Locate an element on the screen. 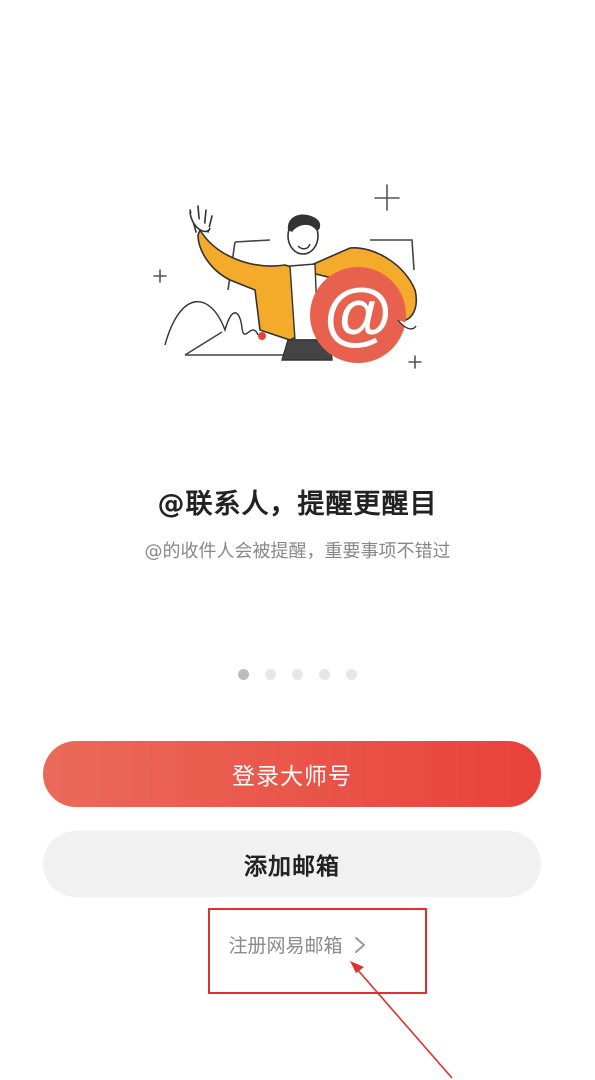 The image size is (595, 1080). page-dot-active is located at coordinates (243, 674).